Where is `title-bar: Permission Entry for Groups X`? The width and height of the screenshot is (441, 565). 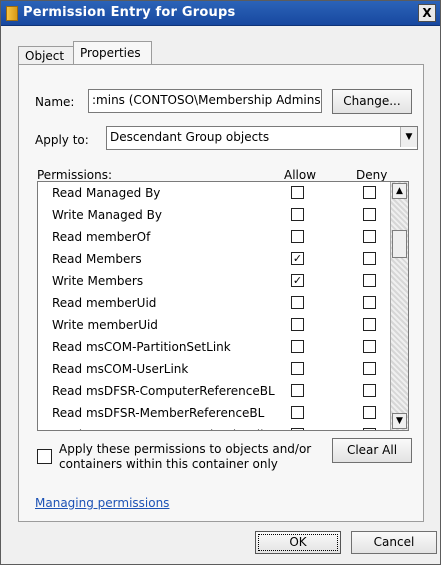
title-bar: Permission Entry for Groups X is located at coordinates (220, 13).